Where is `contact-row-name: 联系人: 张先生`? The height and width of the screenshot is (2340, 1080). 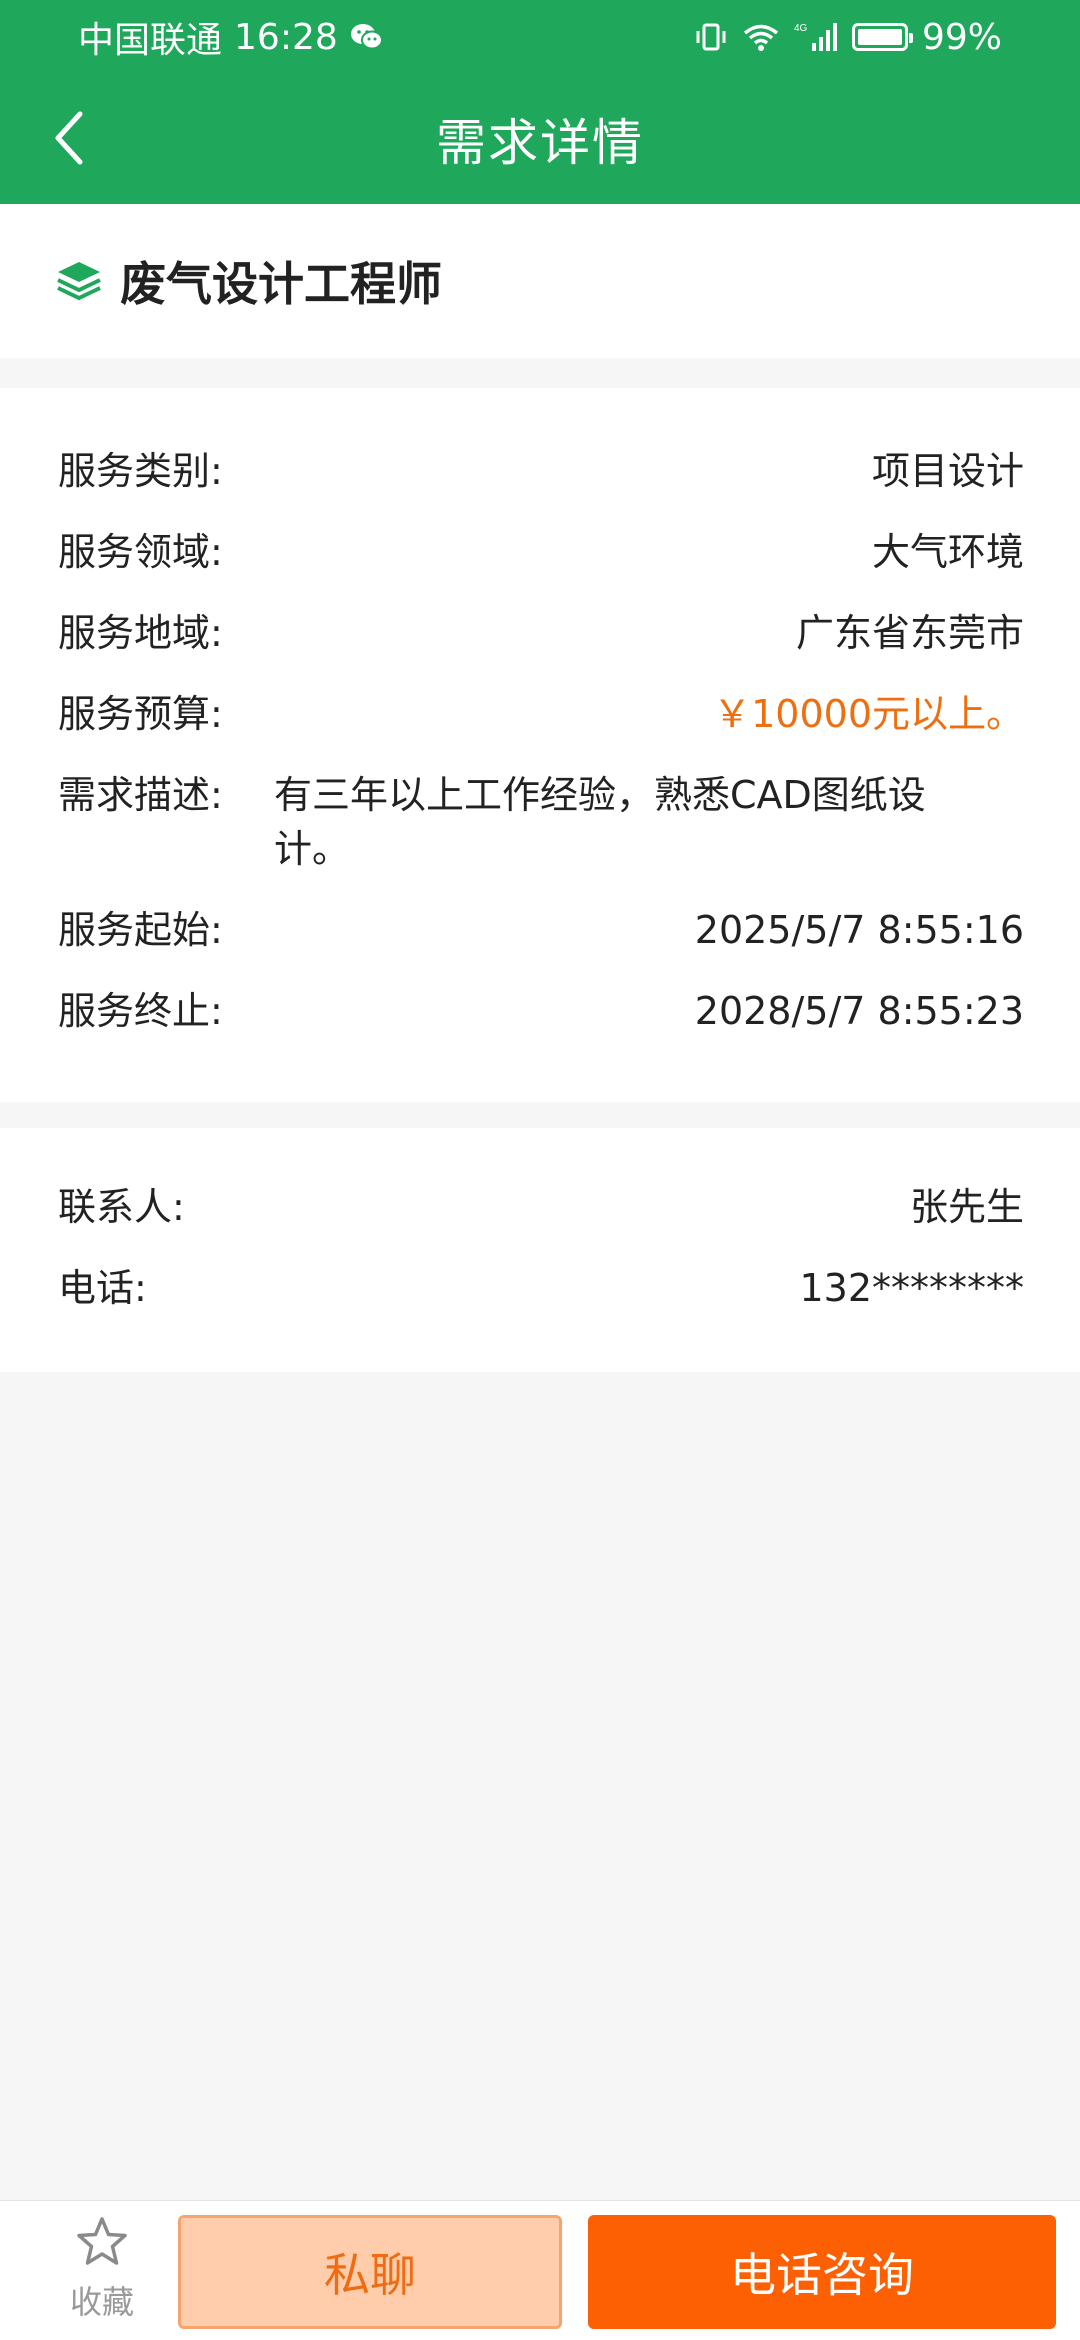
contact-row-name: 联系人: 张先生 is located at coordinates (541, 1207).